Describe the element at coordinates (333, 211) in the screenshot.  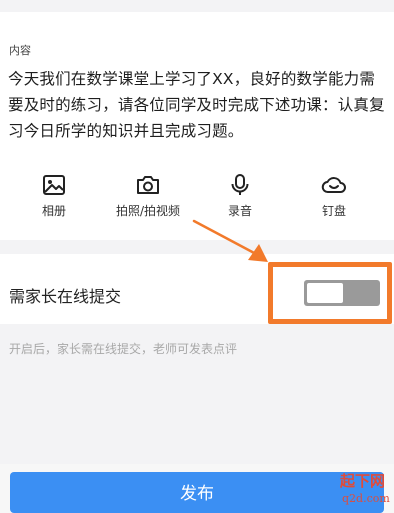
I see `attach-dingpan-label: 钉盘` at that location.